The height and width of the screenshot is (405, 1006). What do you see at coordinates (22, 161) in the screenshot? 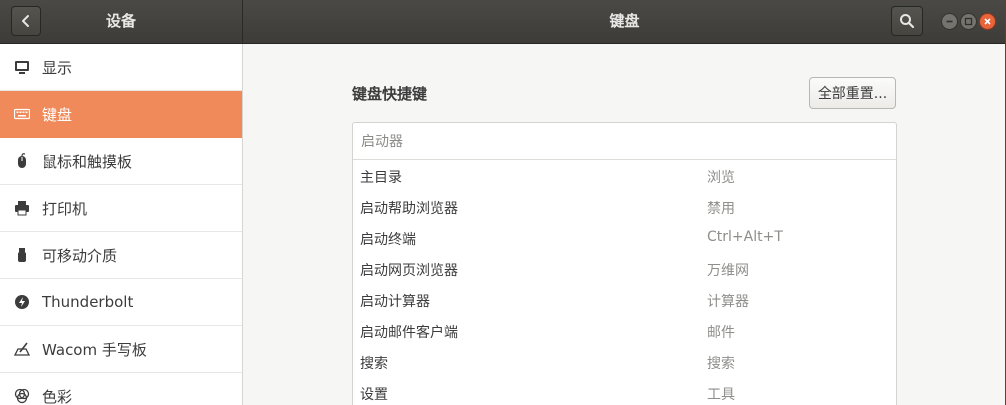
I see `mouse-icon` at bounding box center [22, 161].